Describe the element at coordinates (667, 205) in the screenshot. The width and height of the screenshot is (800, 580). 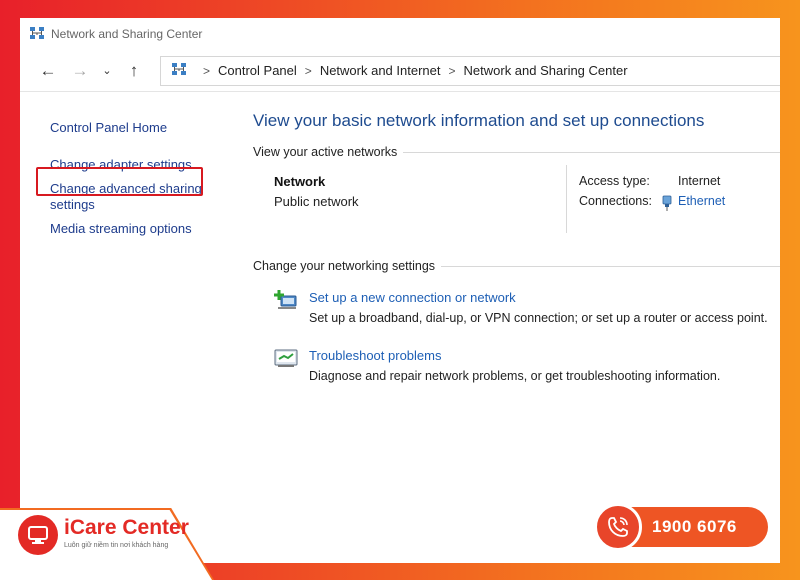
I see `ethernet-icon` at that location.